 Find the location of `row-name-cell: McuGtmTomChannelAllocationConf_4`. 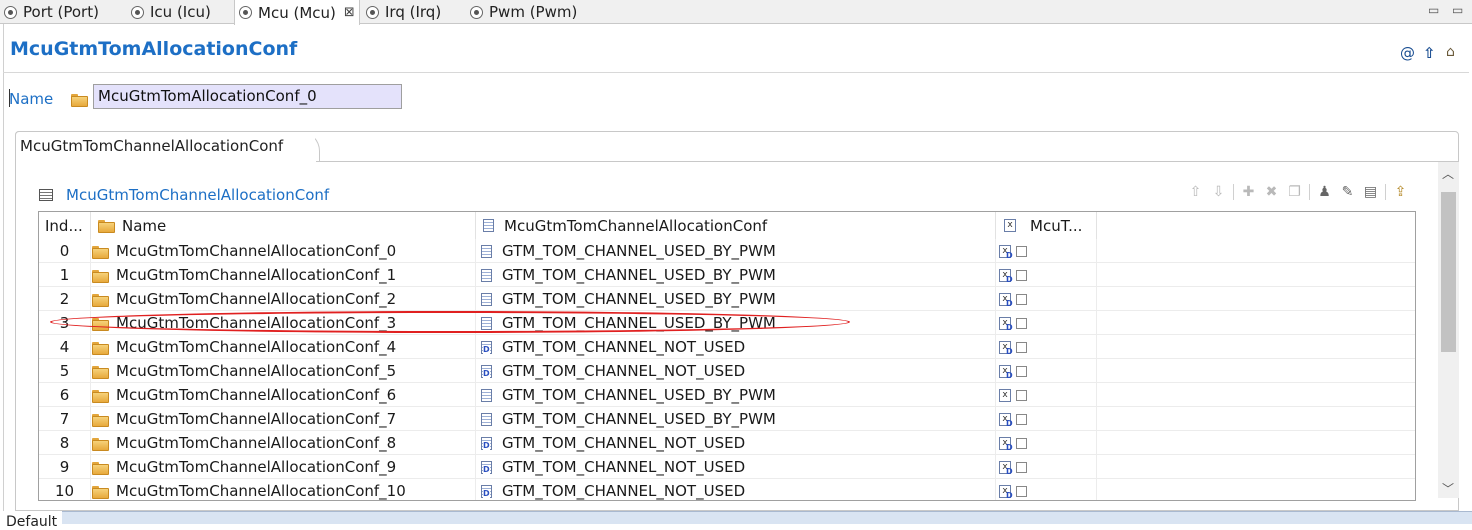

row-name-cell: McuGtmTomChannelAllocationConf_4 is located at coordinates (283, 347).